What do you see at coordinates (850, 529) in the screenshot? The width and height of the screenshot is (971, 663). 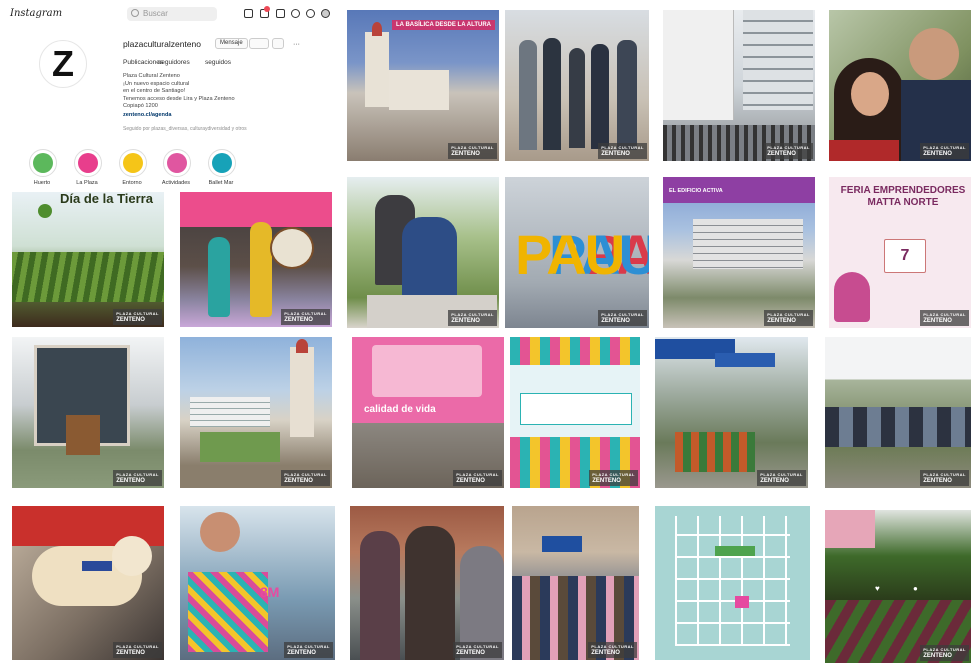 I see `pink-corner` at bounding box center [850, 529].